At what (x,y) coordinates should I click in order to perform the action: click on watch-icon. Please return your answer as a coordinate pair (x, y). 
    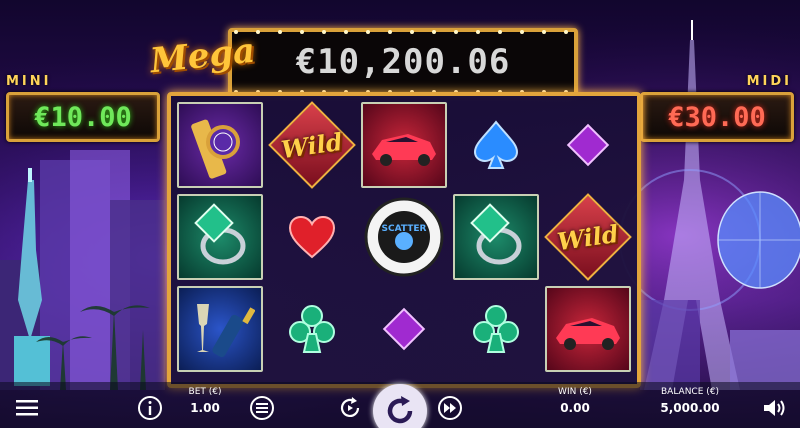
    Looking at the image, I should click on (215, 149).